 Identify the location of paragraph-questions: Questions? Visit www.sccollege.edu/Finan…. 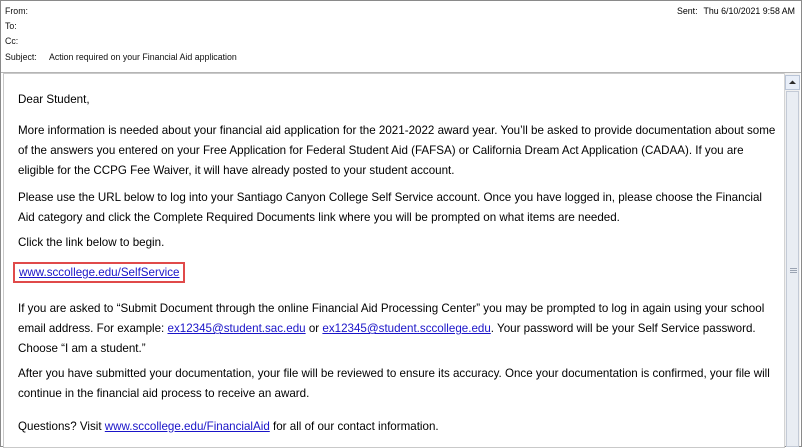
(397, 427).